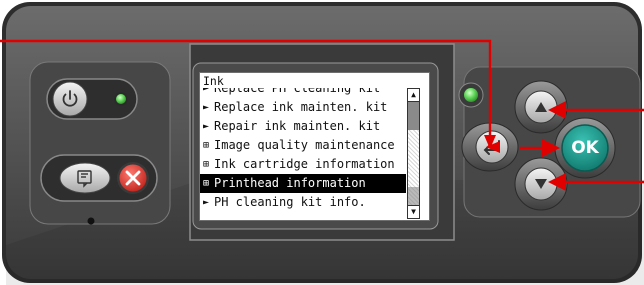 The width and height of the screenshot is (644, 285). I want to click on menu-item-label: Printhead information, so click(290, 183).